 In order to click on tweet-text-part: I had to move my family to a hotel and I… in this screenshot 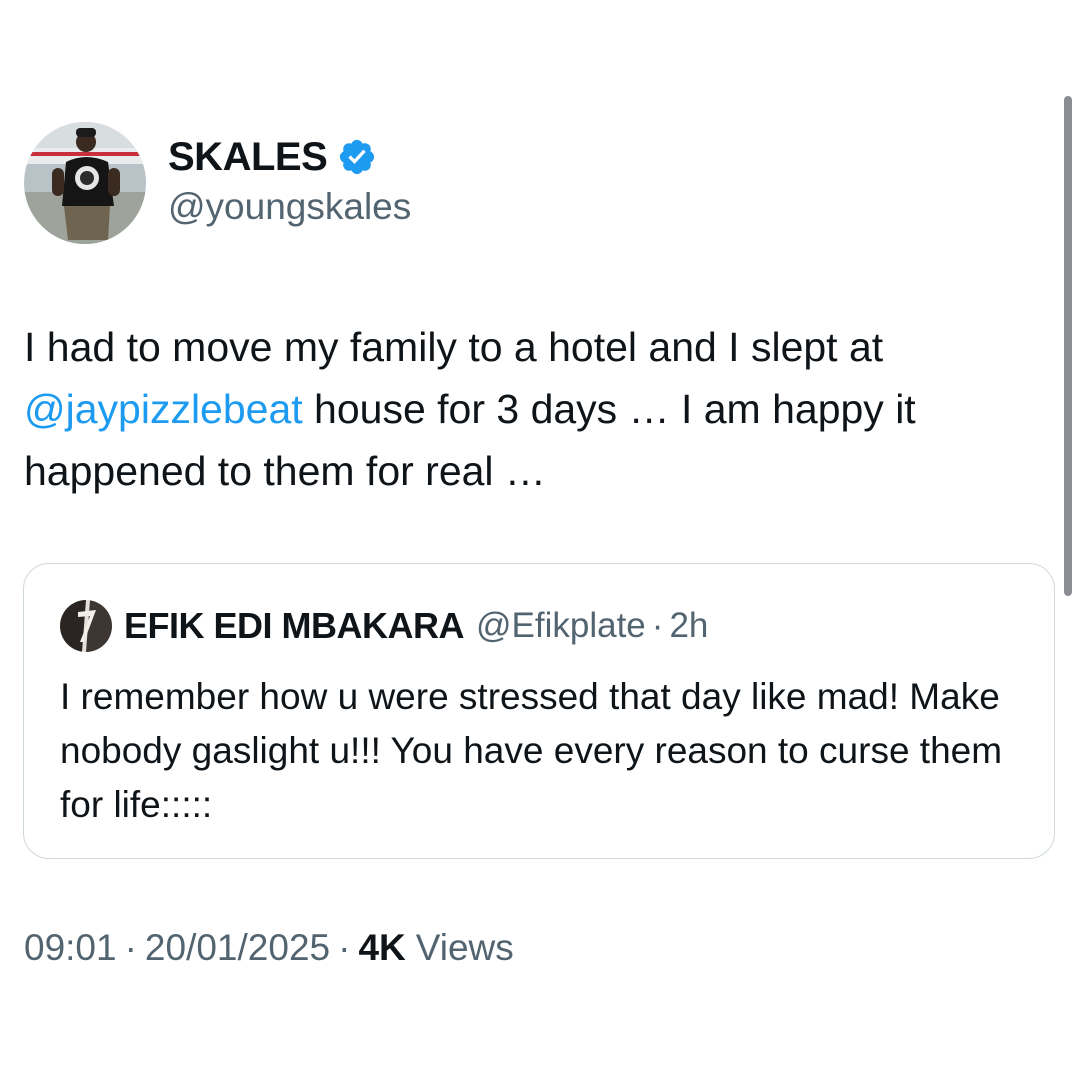, I will do `click(454, 347)`.